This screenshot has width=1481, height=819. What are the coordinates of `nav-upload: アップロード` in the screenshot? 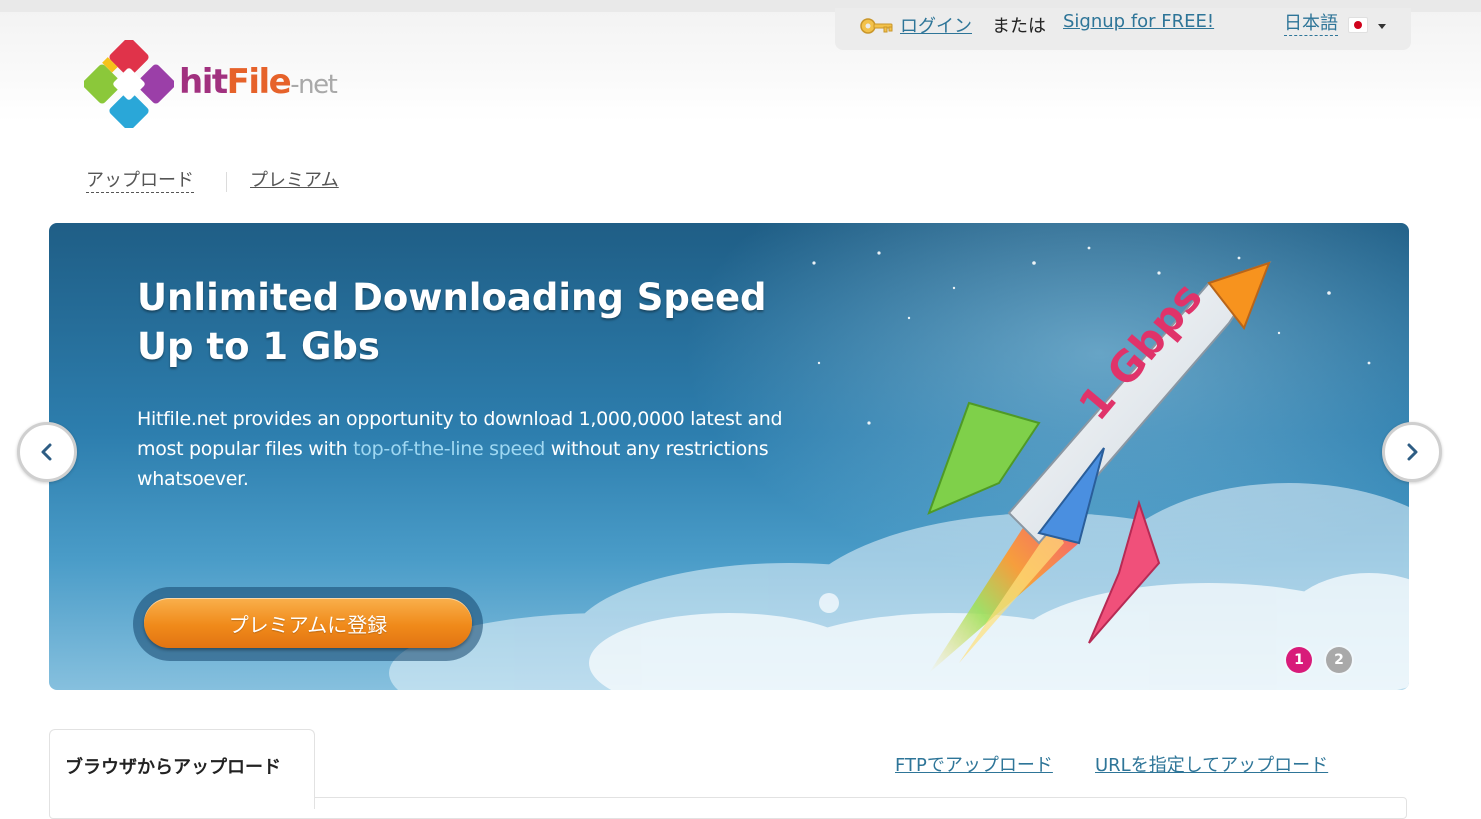 It's located at (140, 181).